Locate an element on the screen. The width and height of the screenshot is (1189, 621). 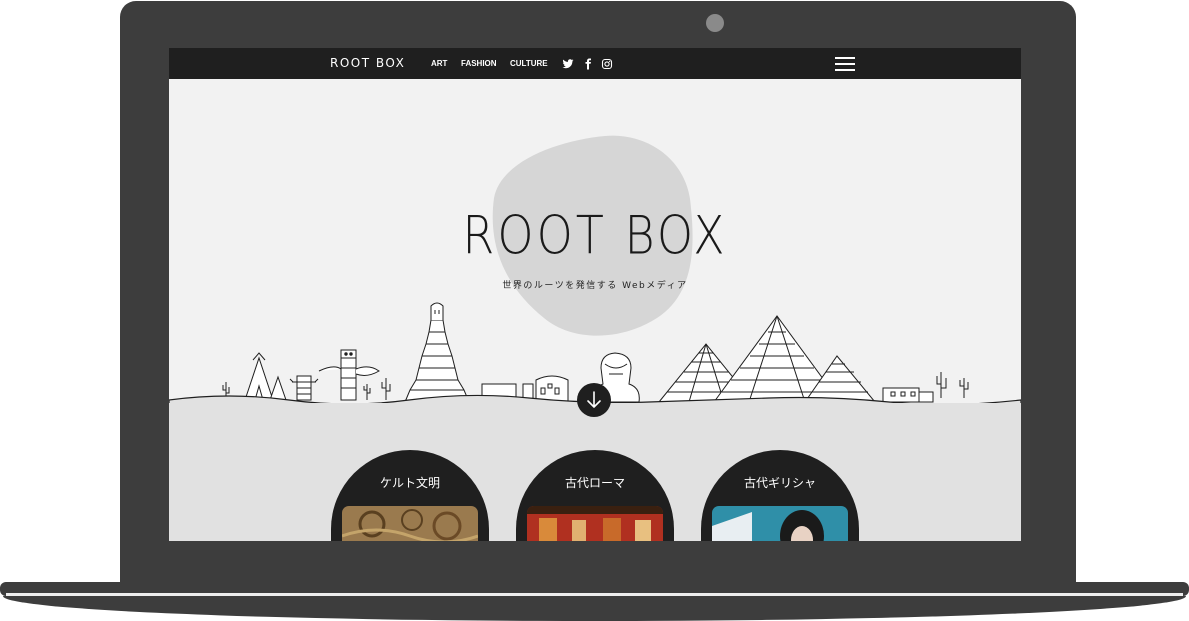
hero-subtitle: 世界のルーツを発信する Webメディア is located at coordinates (595, 286).